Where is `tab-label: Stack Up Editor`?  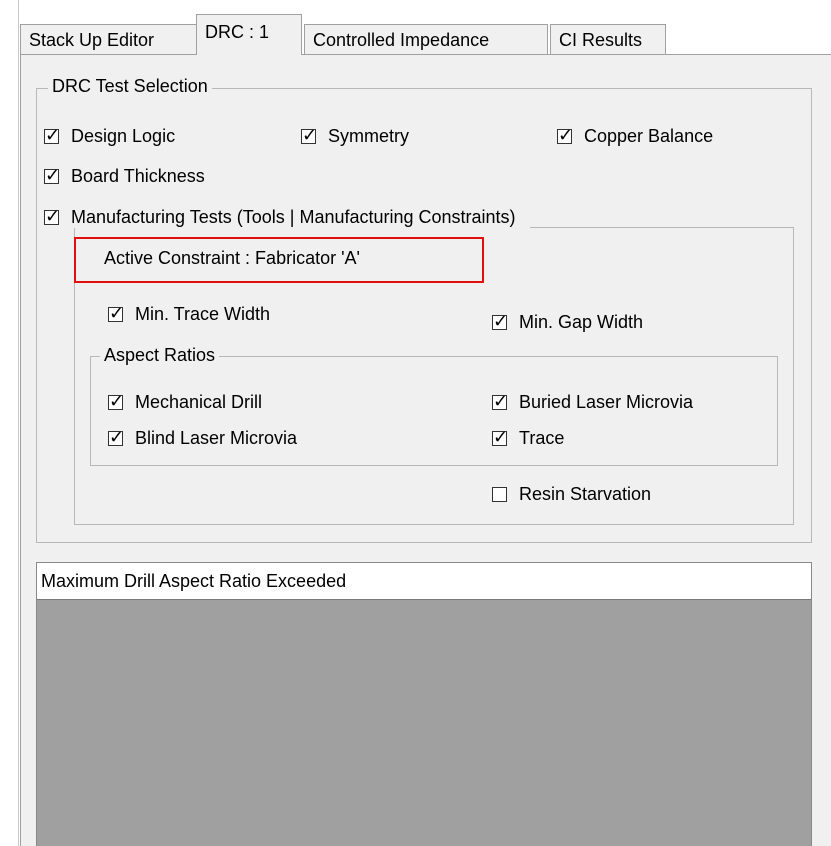
tab-label: Stack Up Editor is located at coordinates (92, 40).